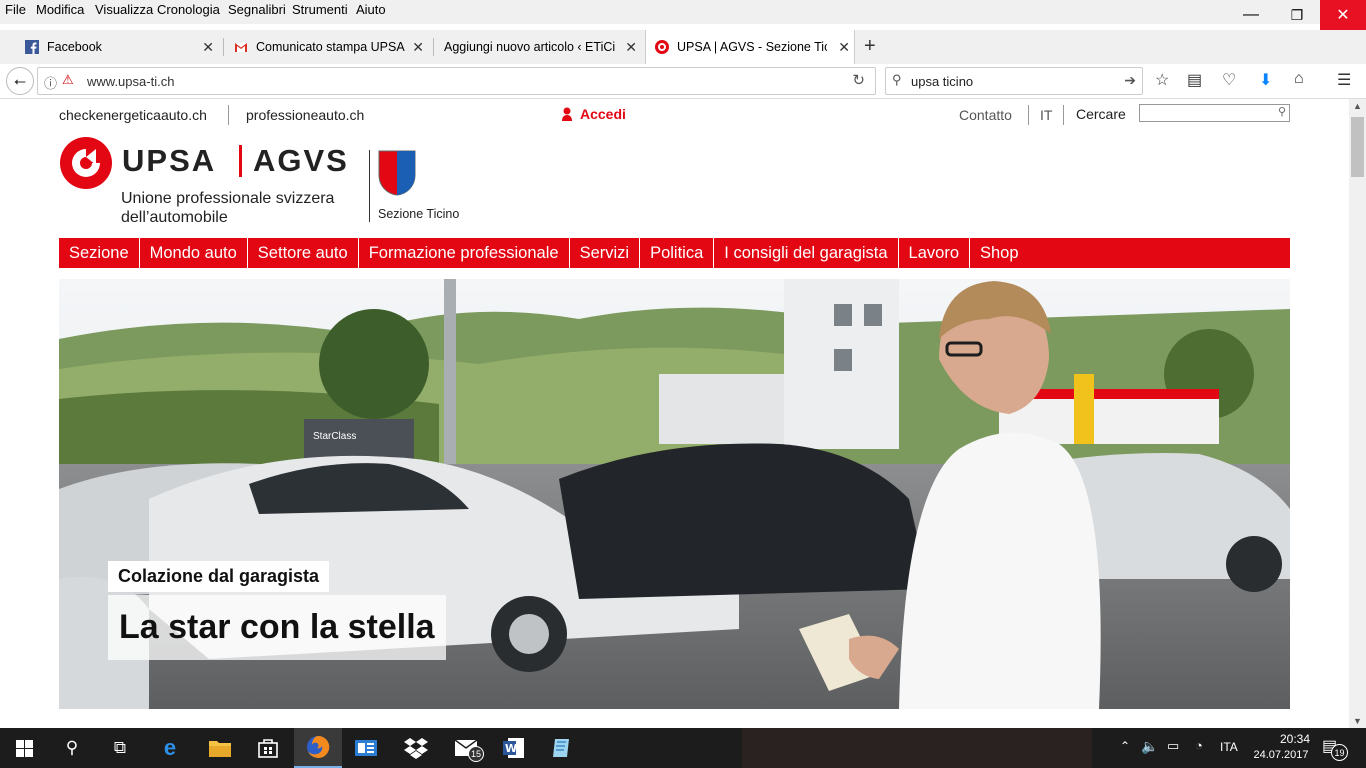  I want to click on nav-lavoro: Lavoro, so click(934, 253).